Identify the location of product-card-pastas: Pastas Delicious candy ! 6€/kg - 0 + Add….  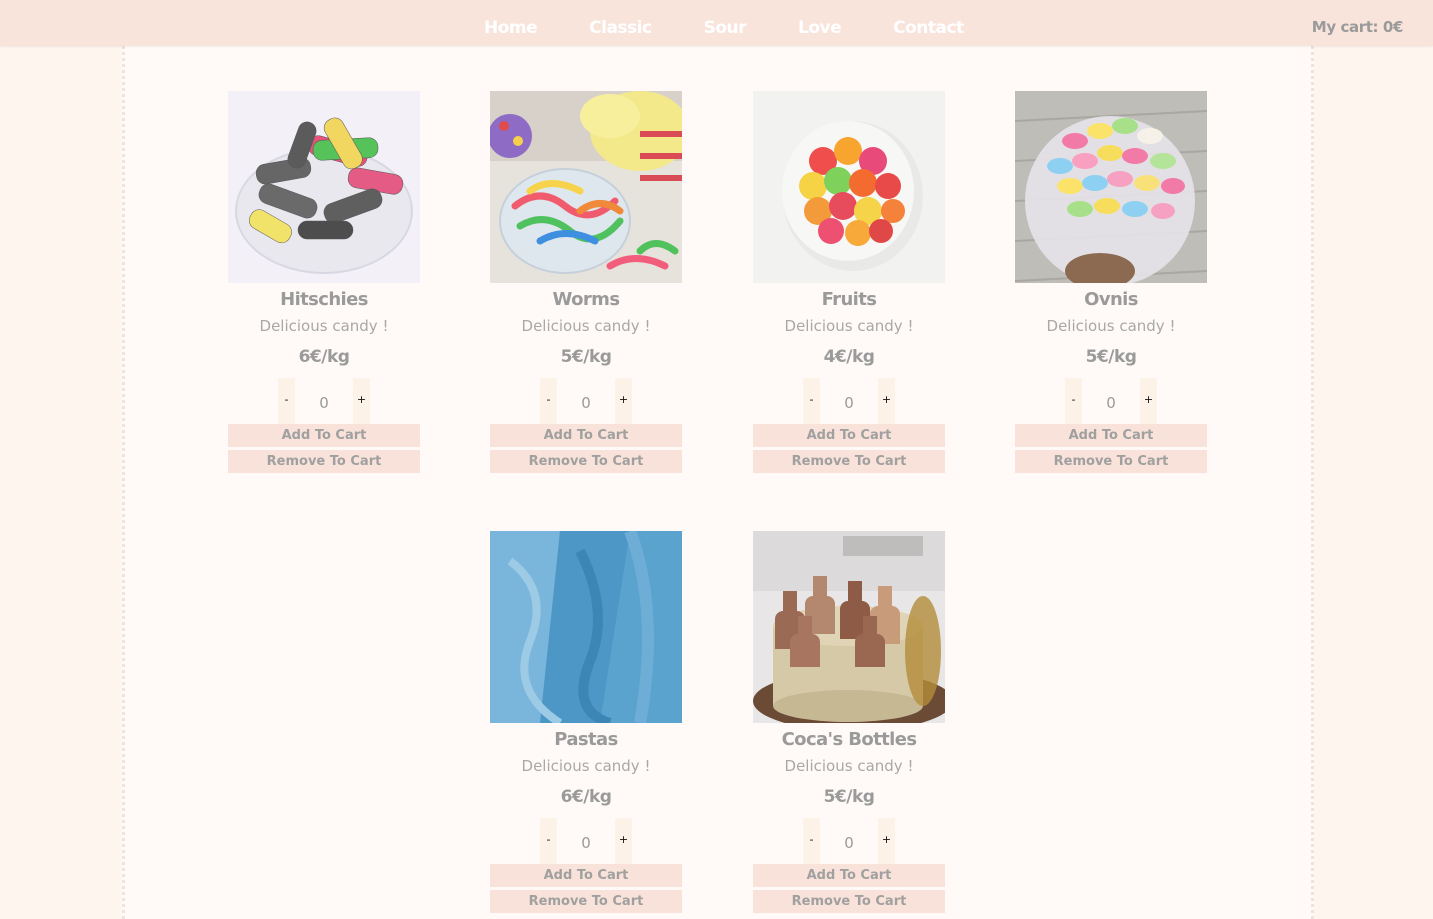
(586, 723).